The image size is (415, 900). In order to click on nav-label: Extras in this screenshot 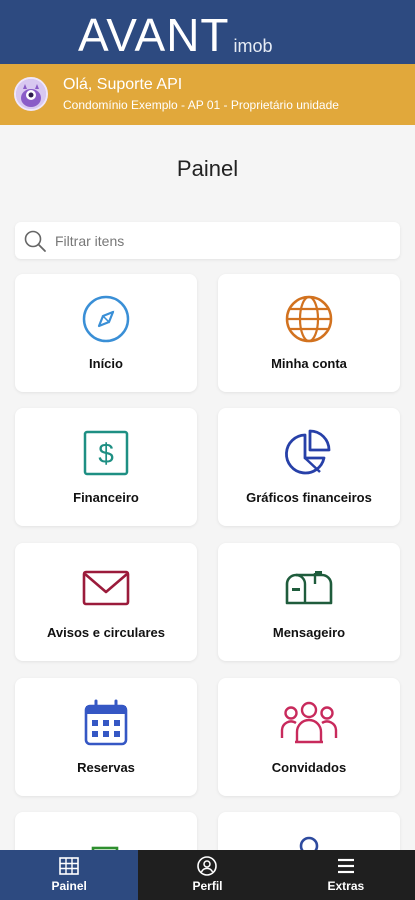, I will do `click(346, 886)`.